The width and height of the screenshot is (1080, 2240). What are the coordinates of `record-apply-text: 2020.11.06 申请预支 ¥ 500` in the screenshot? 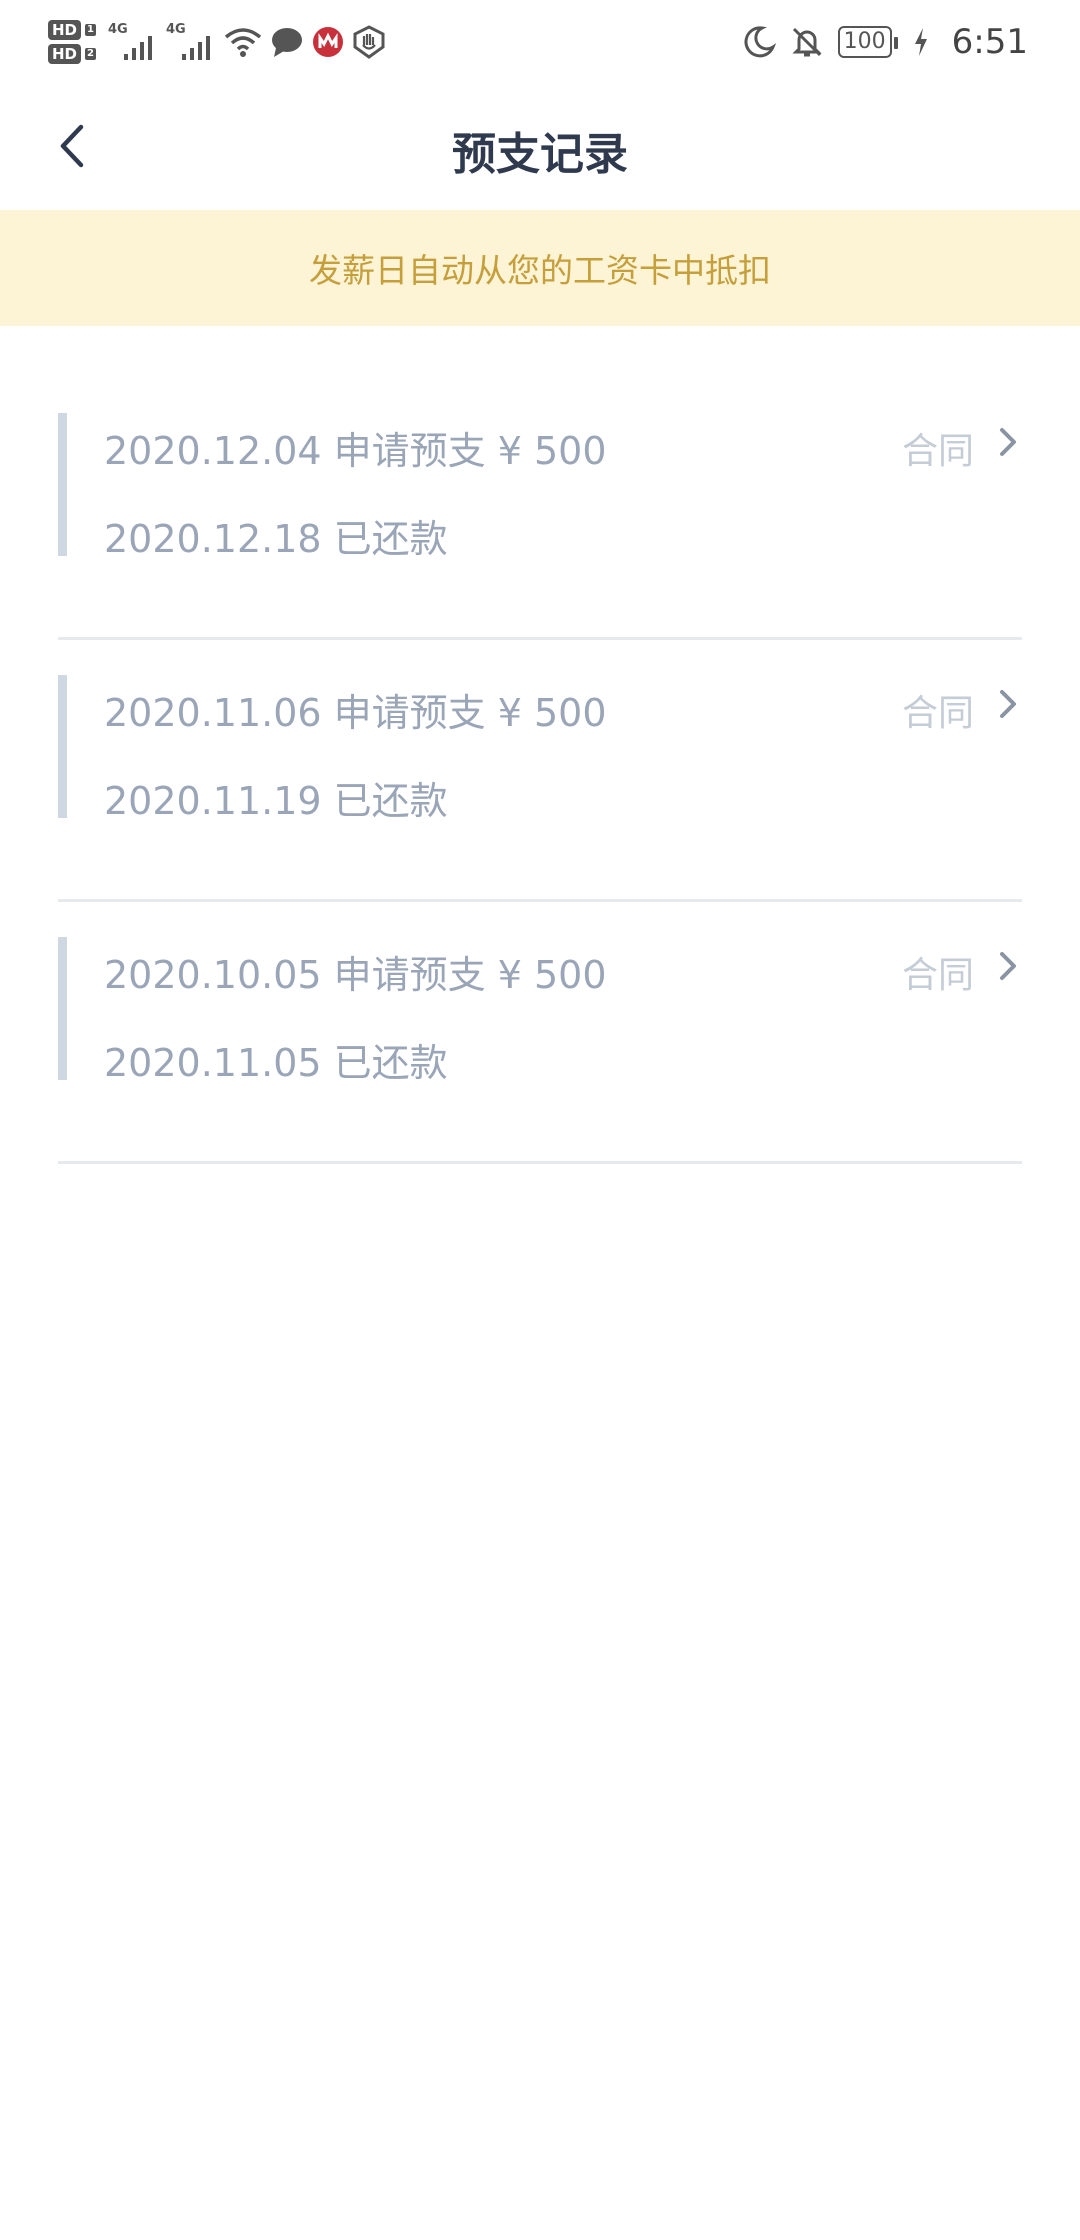 It's located at (355, 713).